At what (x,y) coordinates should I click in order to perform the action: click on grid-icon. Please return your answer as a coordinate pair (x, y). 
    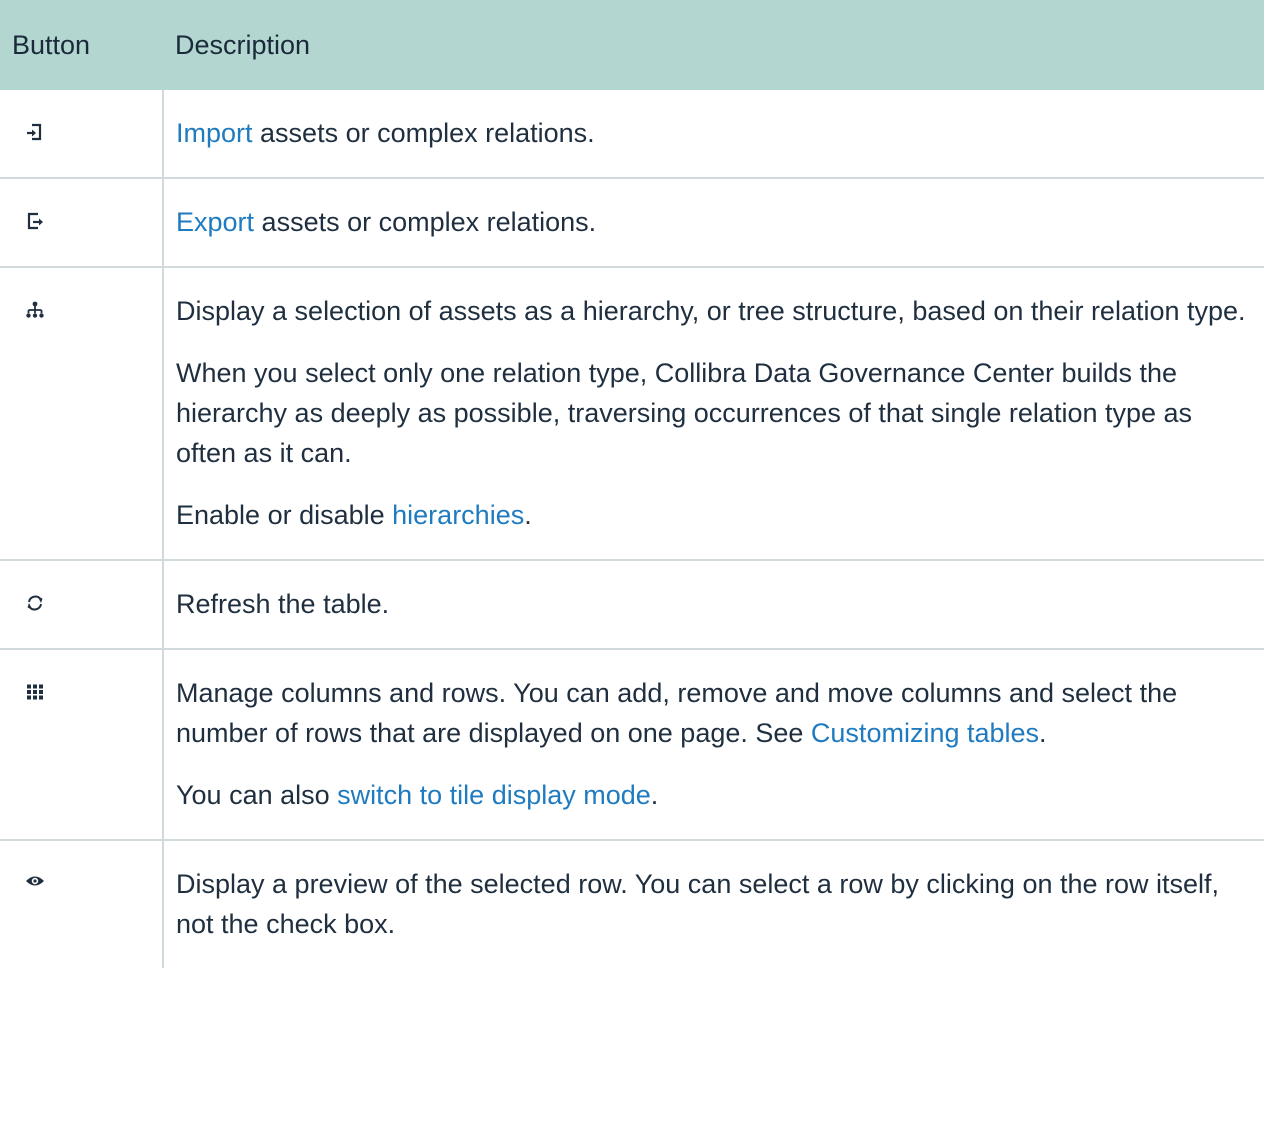
    Looking at the image, I should click on (35, 692).